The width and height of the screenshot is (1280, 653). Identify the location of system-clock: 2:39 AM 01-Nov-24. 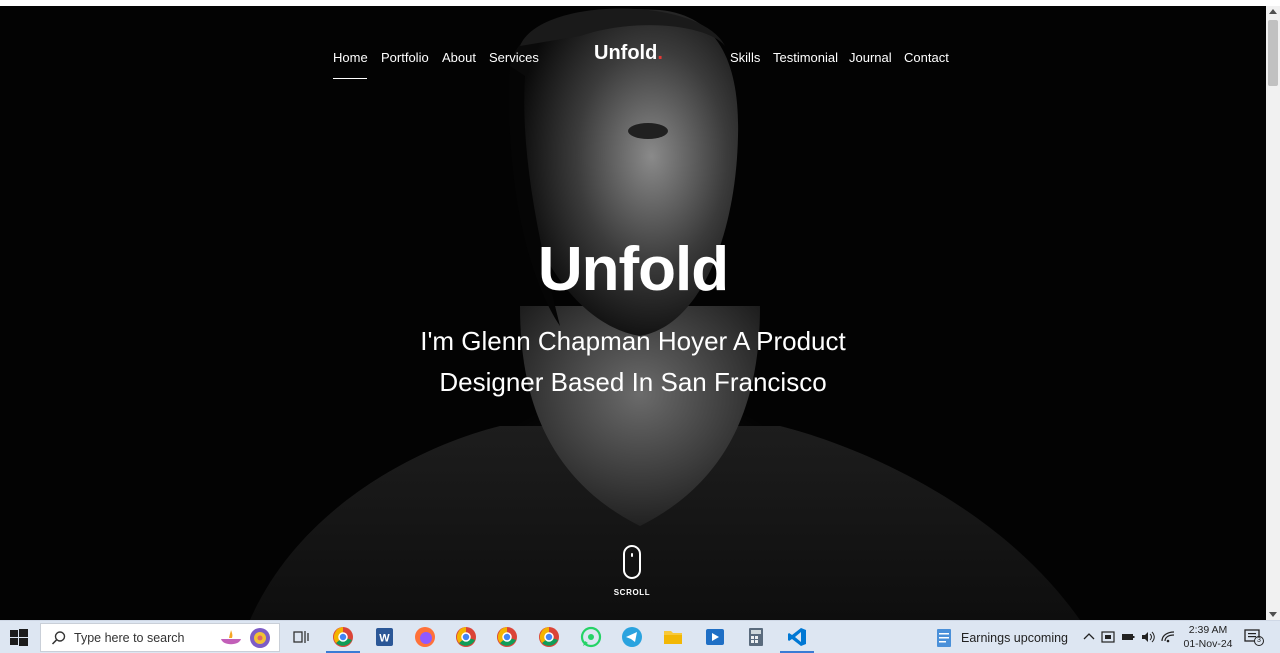
(1208, 637).